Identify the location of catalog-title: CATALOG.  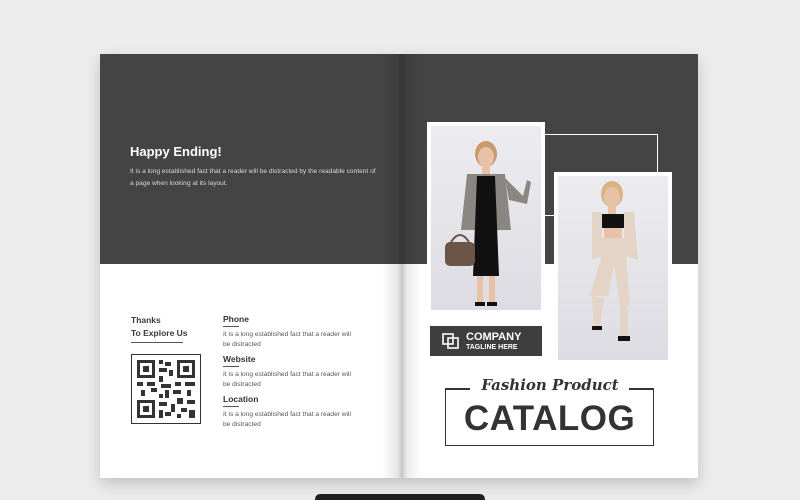
(549, 418).